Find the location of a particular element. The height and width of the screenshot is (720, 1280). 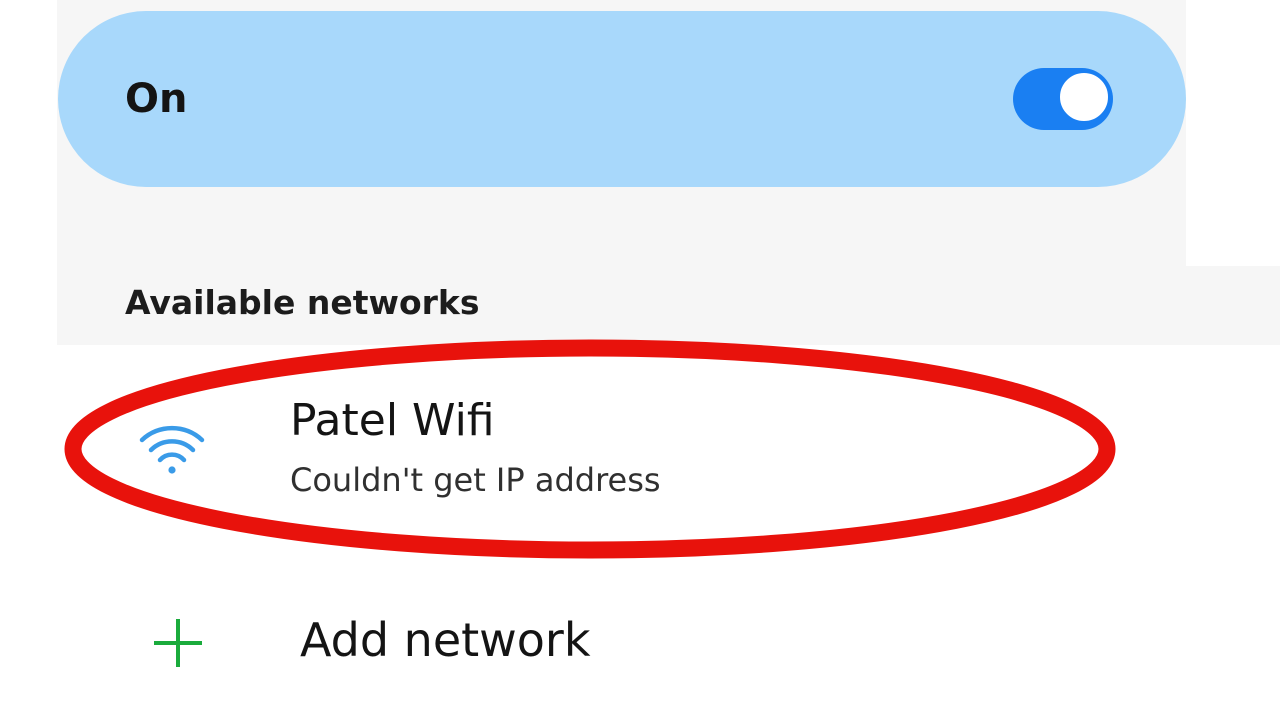

wifi-icon is located at coordinates (172, 449).